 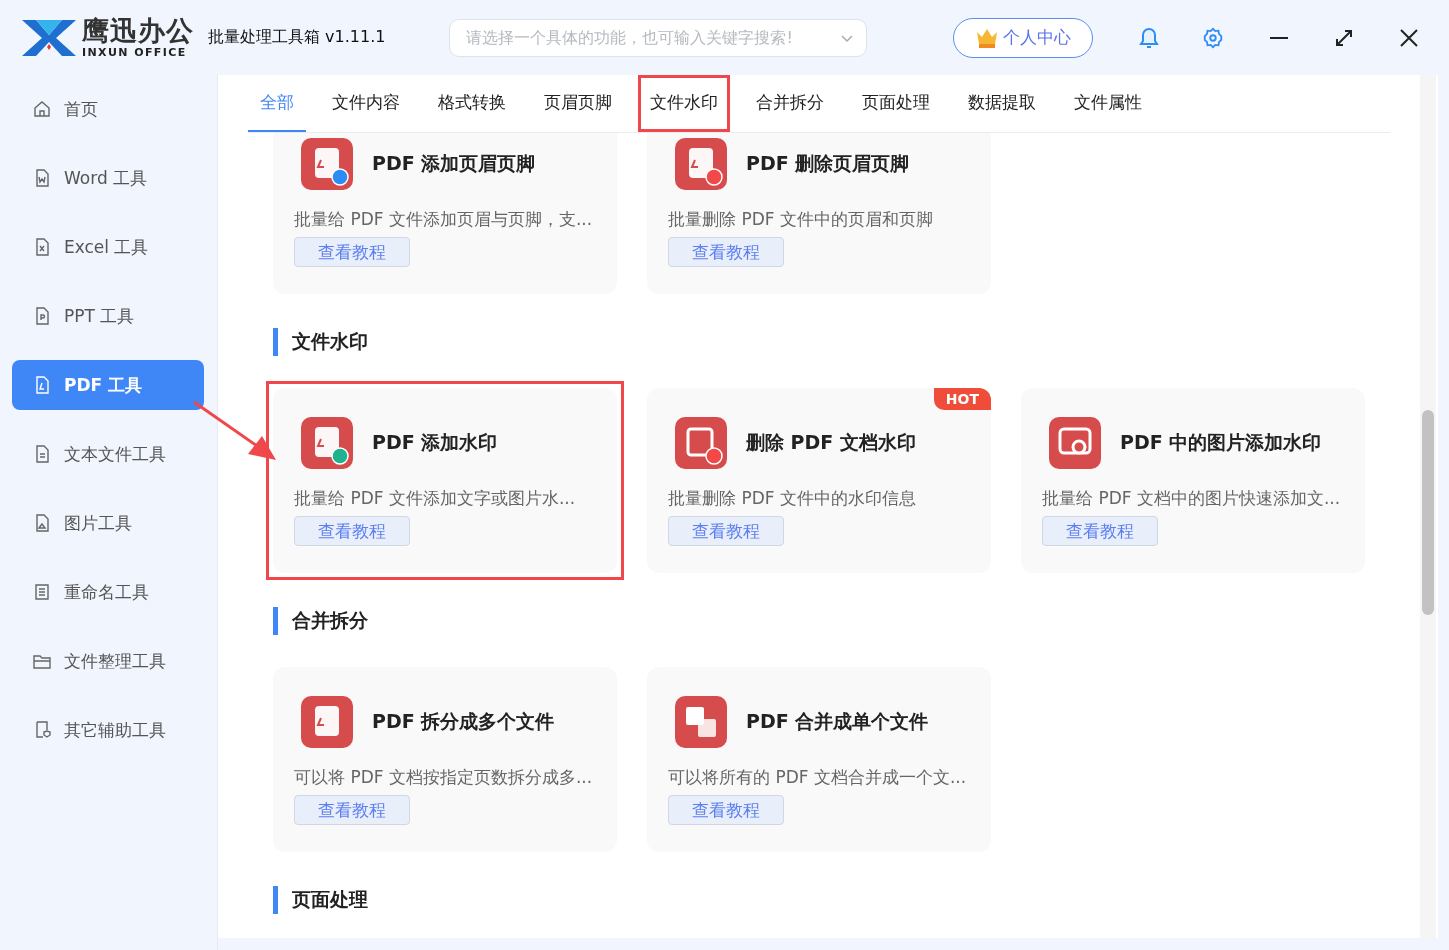 I want to click on sidebar-item: 文件整理工具, so click(x=108, y=661).